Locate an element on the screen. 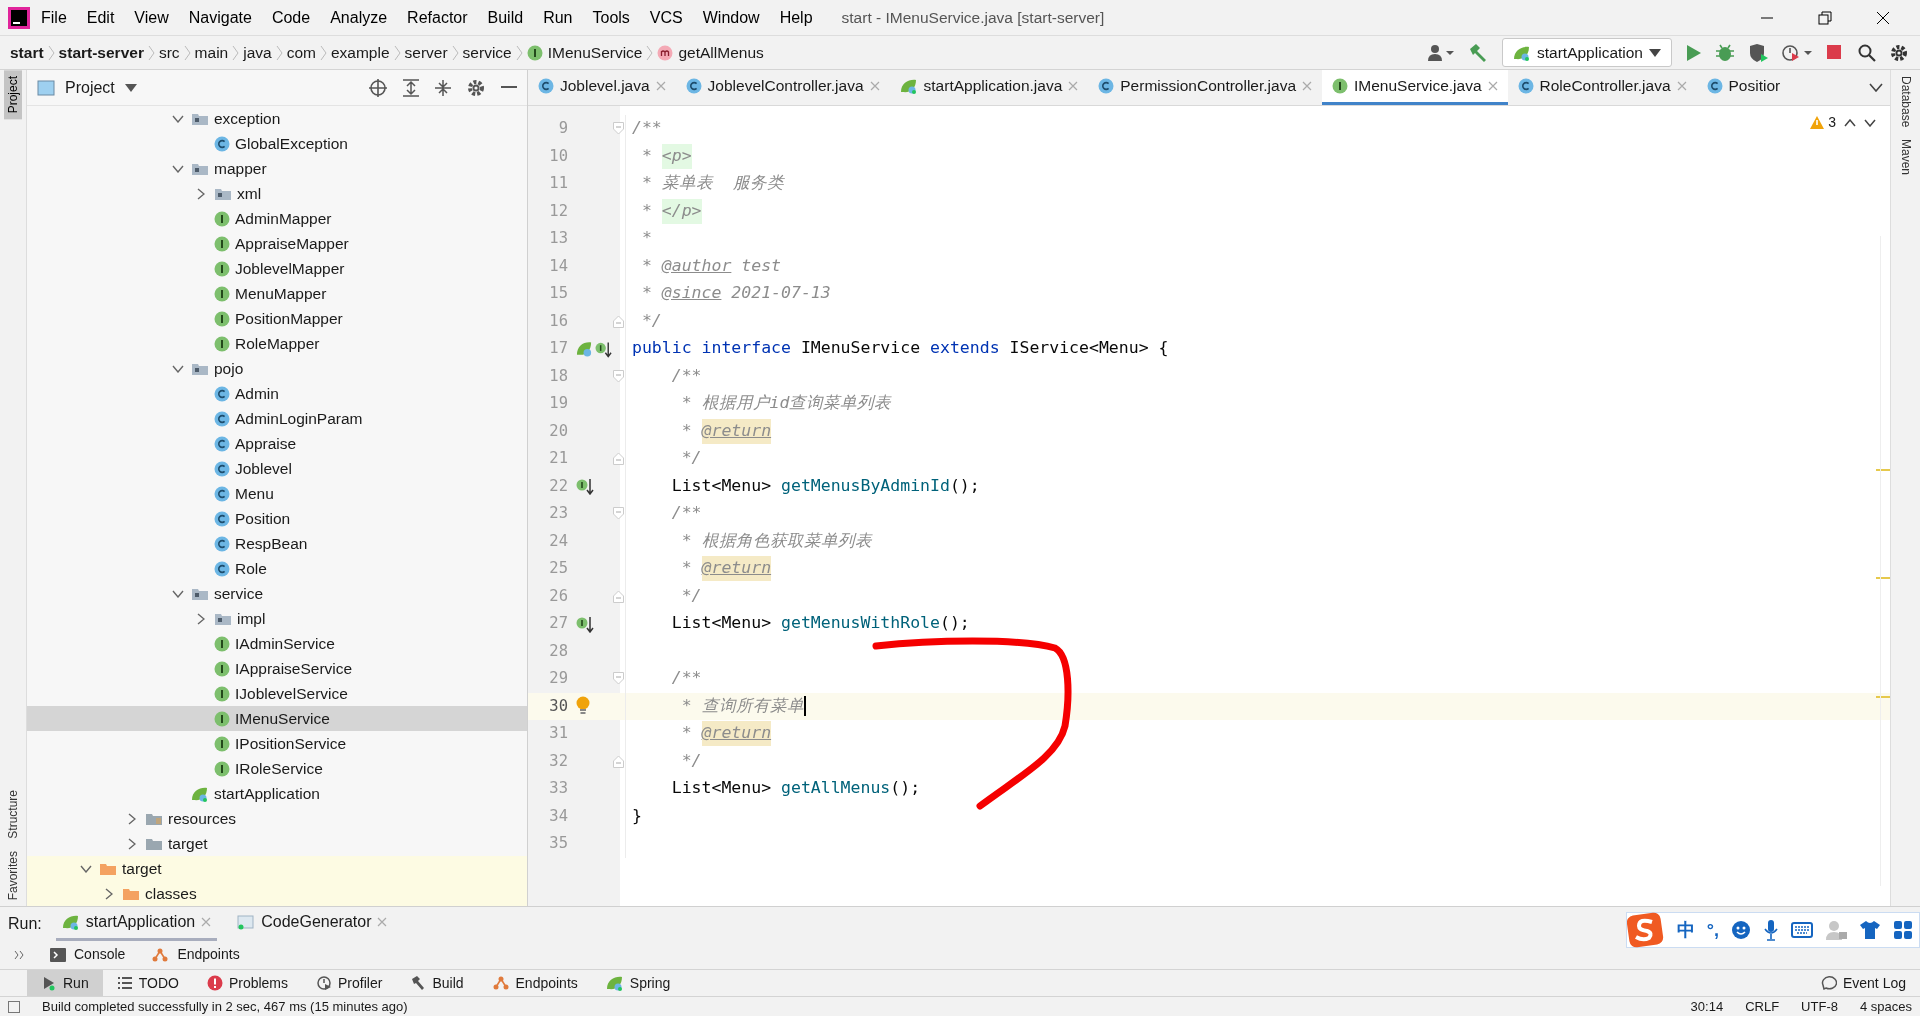 The width and height of the screenshot is (1920, 1016). bug-icon is located at coordinates (1725, 52).